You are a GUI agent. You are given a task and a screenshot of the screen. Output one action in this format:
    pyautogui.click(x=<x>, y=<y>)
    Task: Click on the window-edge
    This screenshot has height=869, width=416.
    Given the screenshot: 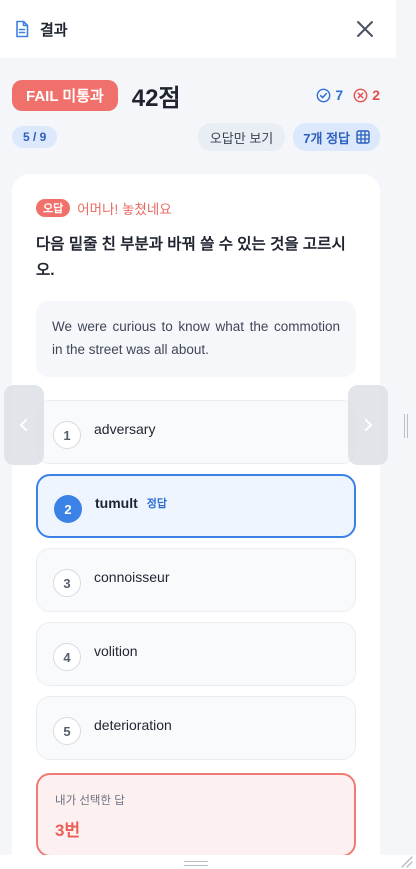 What is the action you would take?
    pyautogui.click(x=406, y=29)
    